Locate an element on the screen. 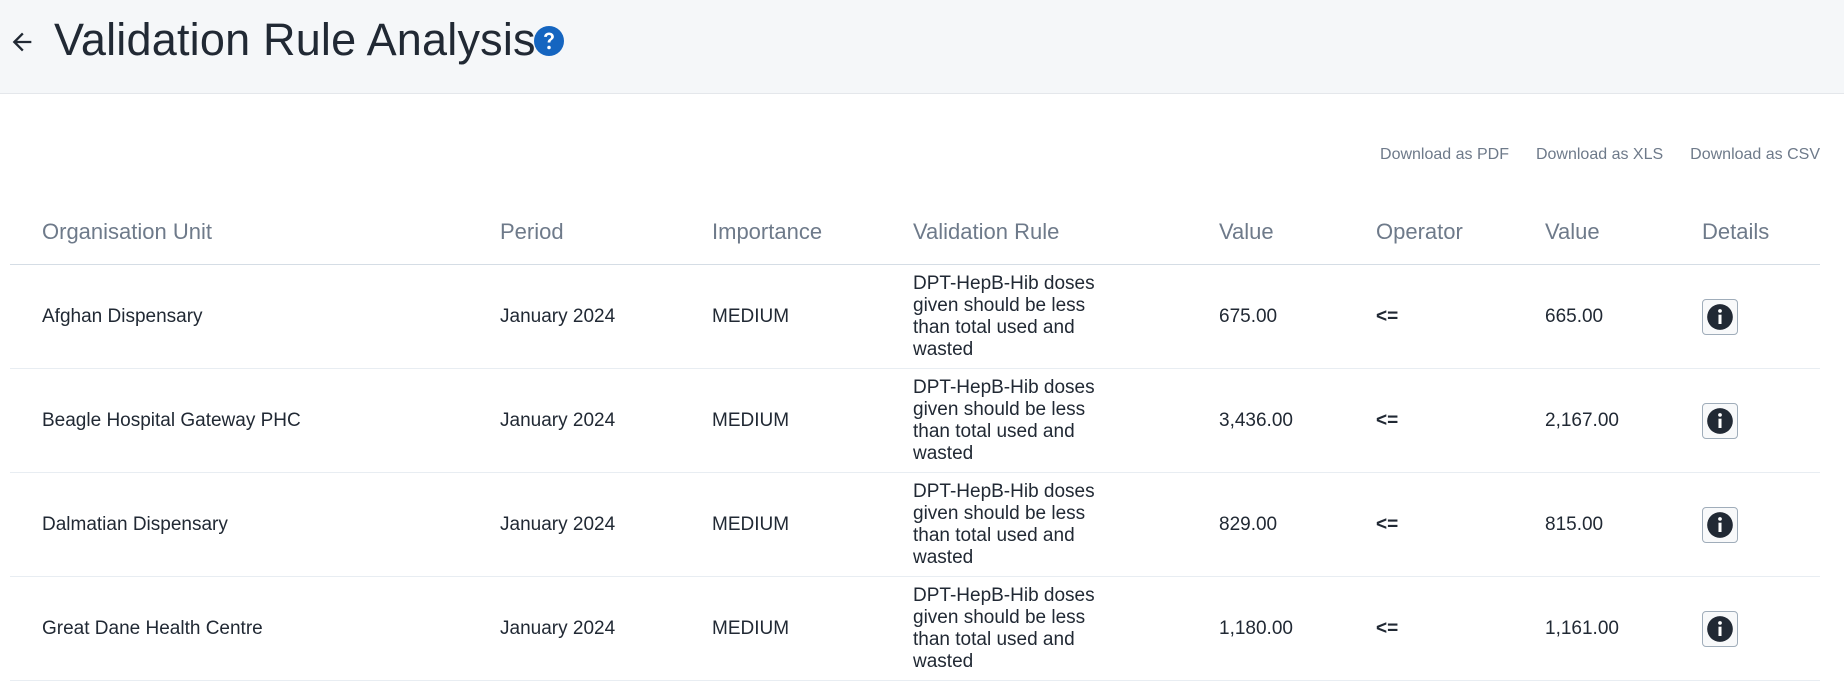 The width and height of the screenshot is (1844, 681). column-header-organisation-unit: Organisation Unit is located at coordinates (127, 231).